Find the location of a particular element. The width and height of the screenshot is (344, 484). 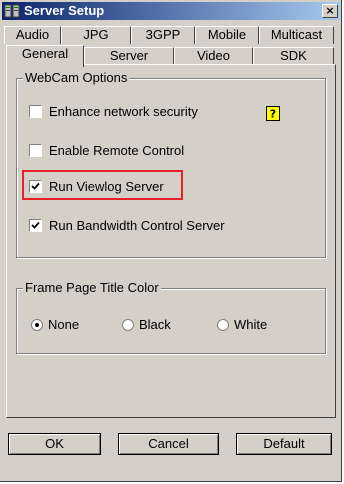

enable-remote-control-checkbox: Enable Remote Control is located at coordinates (144, 151).